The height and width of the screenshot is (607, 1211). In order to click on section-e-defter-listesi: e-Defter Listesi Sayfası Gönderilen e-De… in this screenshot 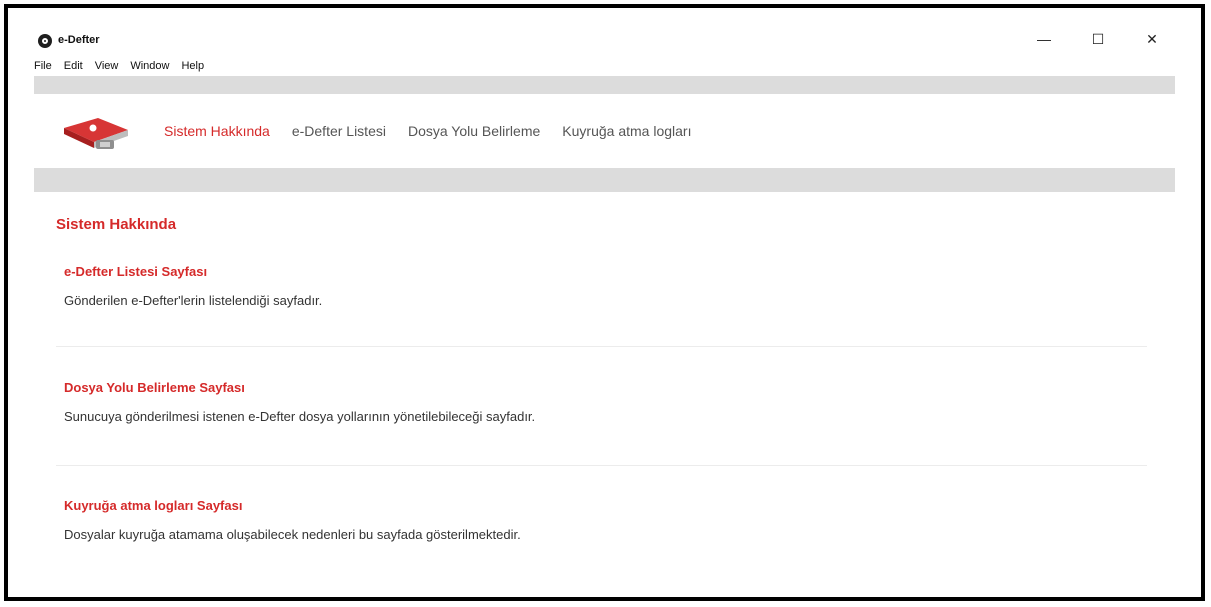, I will do `click(605, 286)`.